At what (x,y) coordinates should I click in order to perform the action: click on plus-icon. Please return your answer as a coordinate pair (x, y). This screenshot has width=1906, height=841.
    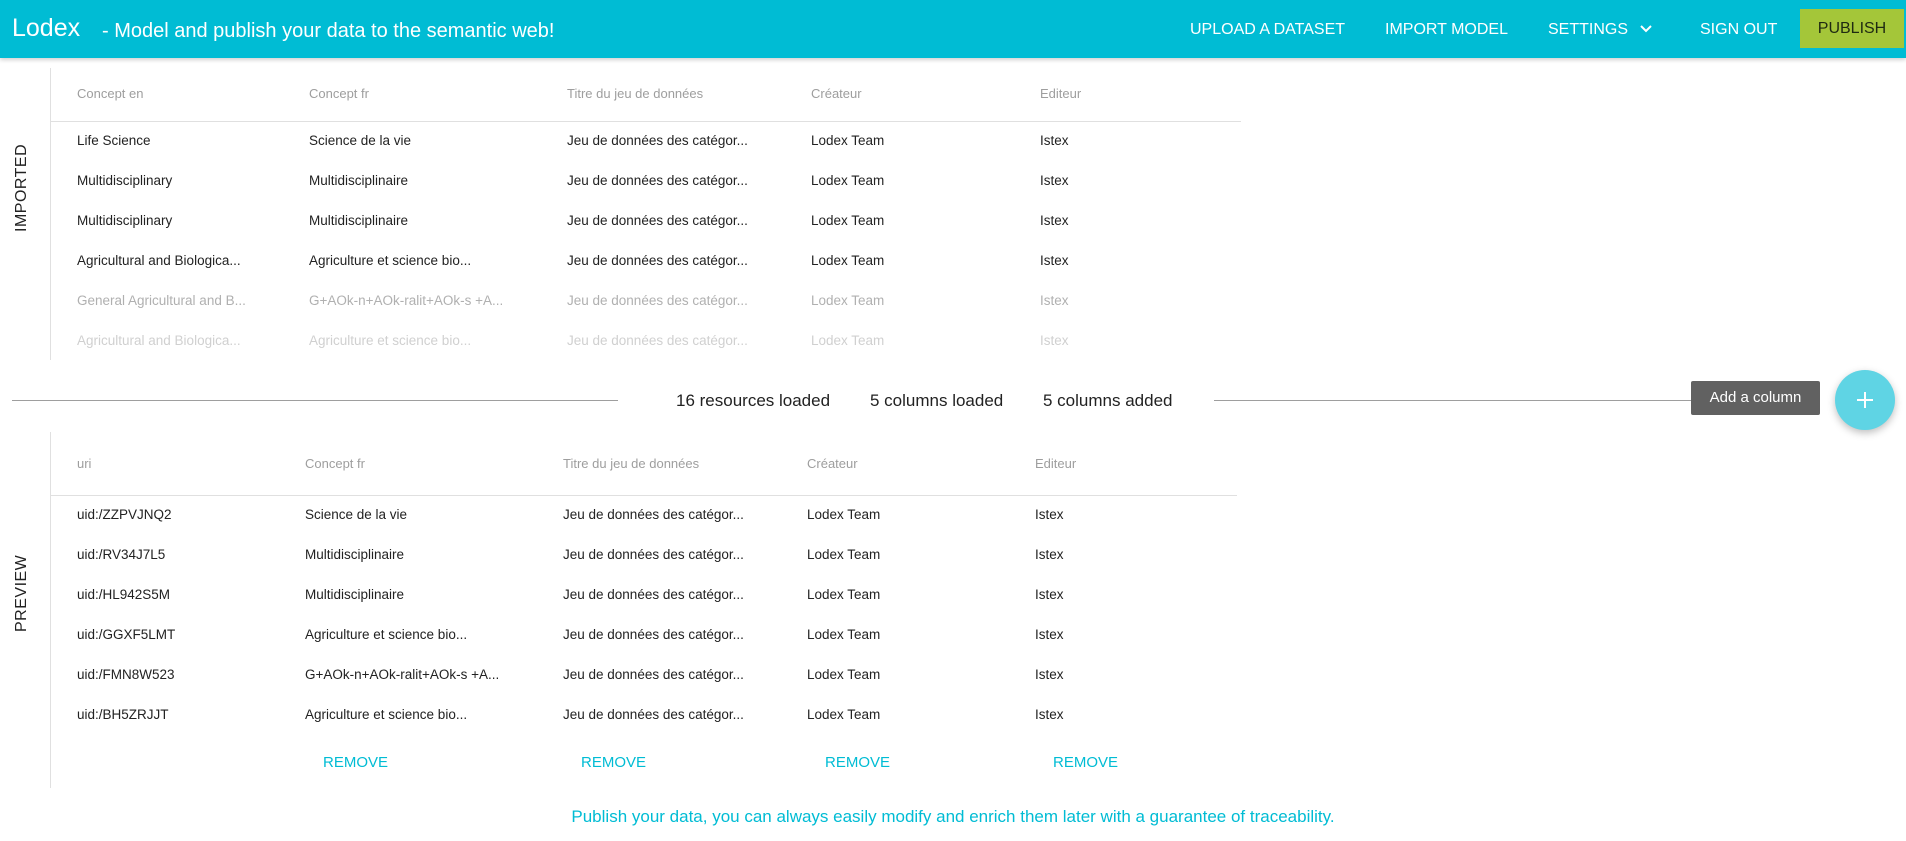
    Looking at the image, I should click on (1865, 400).